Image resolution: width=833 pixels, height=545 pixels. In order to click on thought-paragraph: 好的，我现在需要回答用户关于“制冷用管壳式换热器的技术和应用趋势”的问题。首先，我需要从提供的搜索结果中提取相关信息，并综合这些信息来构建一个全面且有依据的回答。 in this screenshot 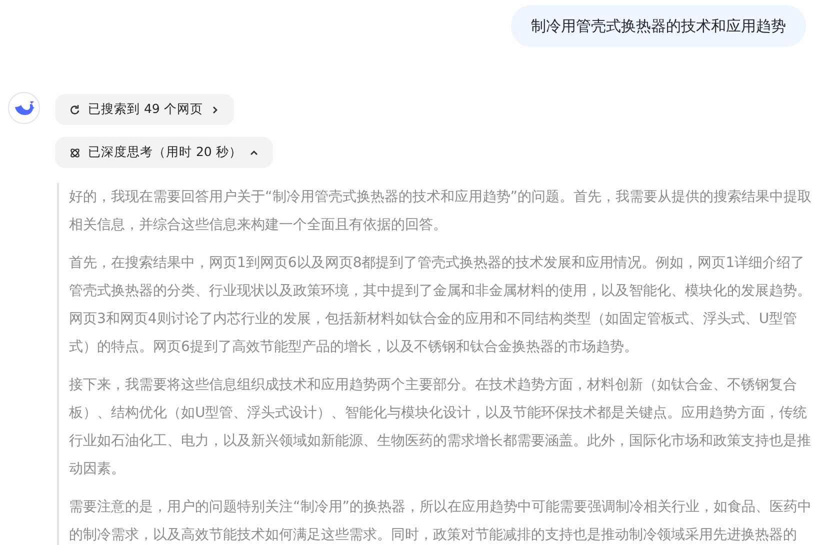, I will do `click(441, 211)`.